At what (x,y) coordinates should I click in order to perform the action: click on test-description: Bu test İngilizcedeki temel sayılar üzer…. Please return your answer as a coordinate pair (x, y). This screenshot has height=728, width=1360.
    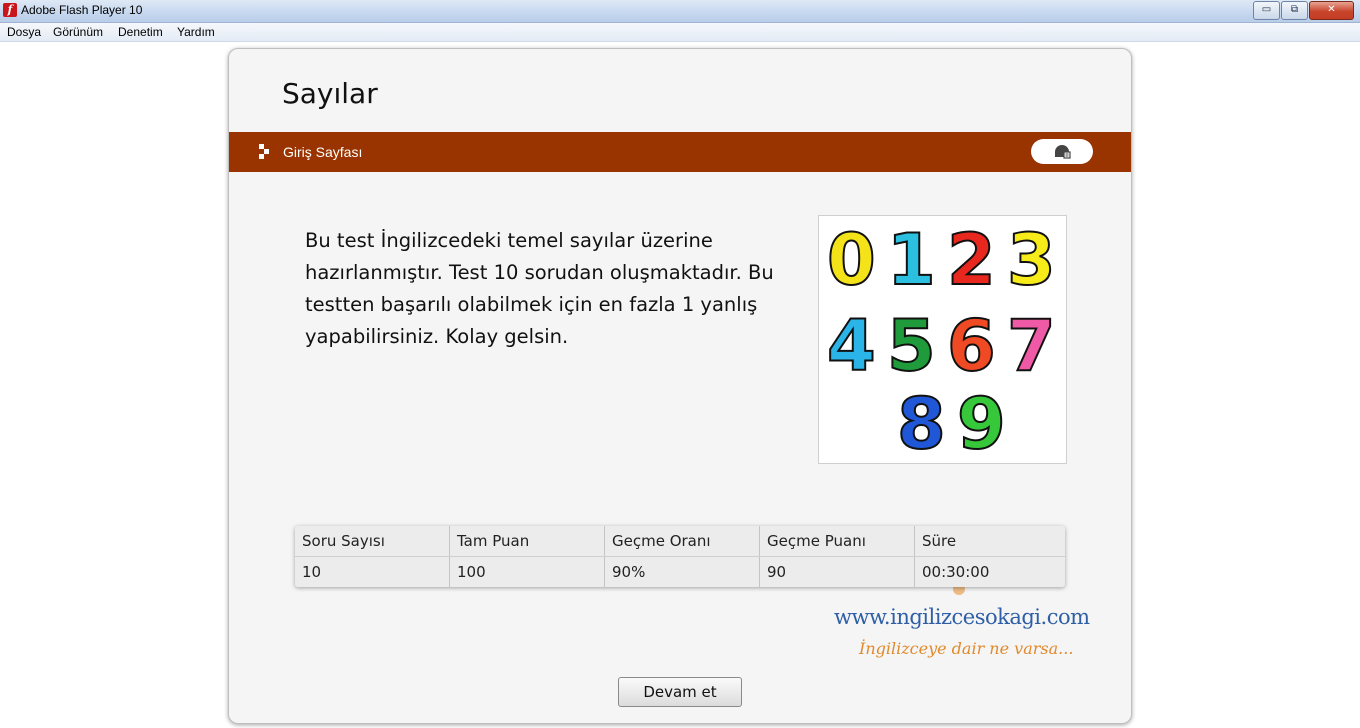
    Looking at the image, I should click on (539, 288).